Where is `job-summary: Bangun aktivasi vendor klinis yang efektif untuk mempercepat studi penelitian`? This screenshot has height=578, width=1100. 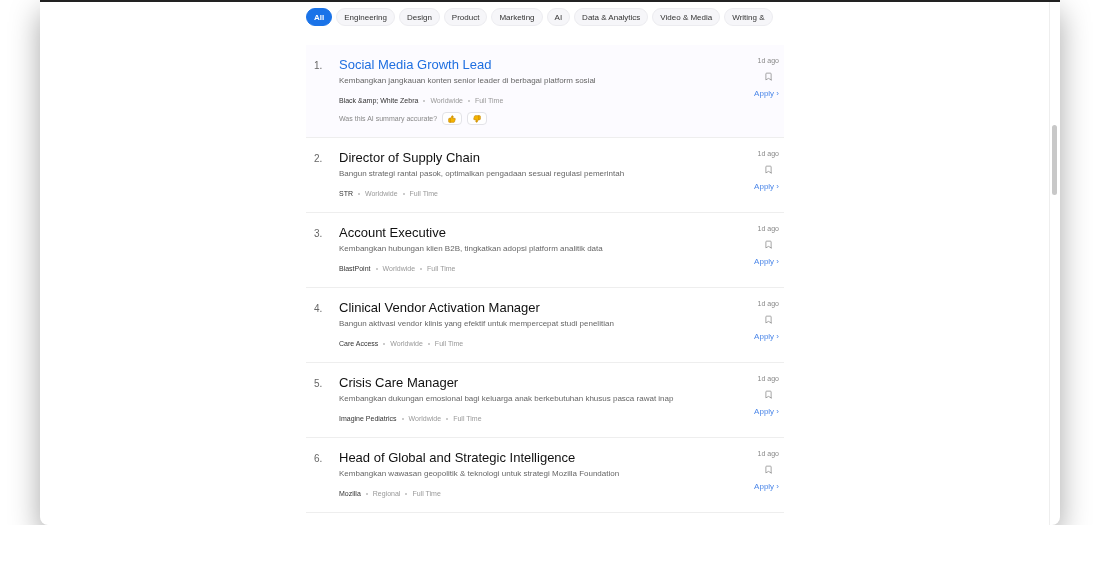
job-summary: Bangun aktivasi vendor klinis yang efektif untuk mempercepat studi penelitian is located at coordinates (477, 323).